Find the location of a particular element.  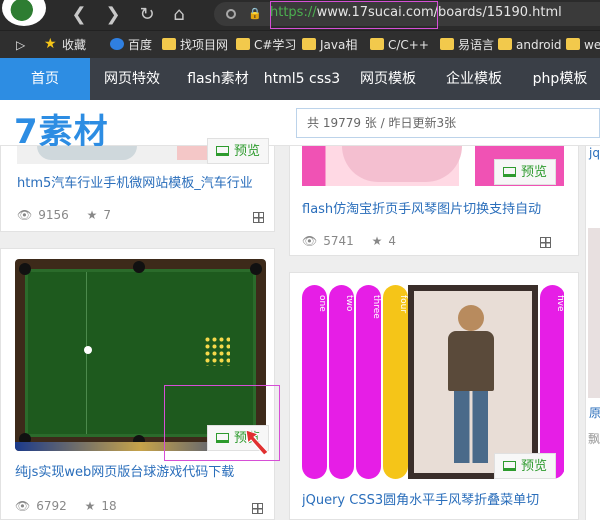

nav-html5-css3: html5 css3 is located at coordinates (302, 79).